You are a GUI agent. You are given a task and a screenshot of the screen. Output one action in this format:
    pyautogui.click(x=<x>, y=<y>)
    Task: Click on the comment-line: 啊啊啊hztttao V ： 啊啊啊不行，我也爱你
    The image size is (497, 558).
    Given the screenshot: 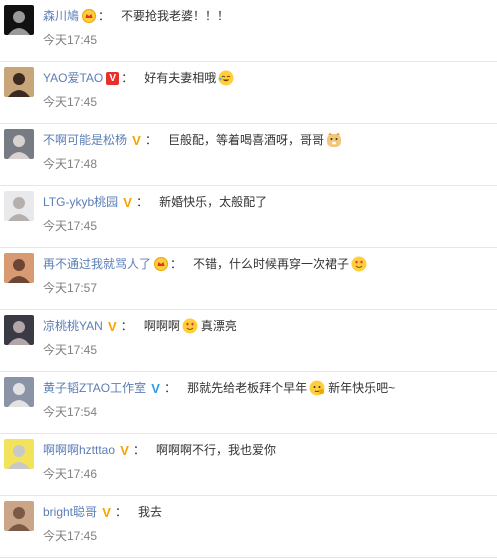 What is the action you would take?
    pyautogui.click(x=159, y=450)
    